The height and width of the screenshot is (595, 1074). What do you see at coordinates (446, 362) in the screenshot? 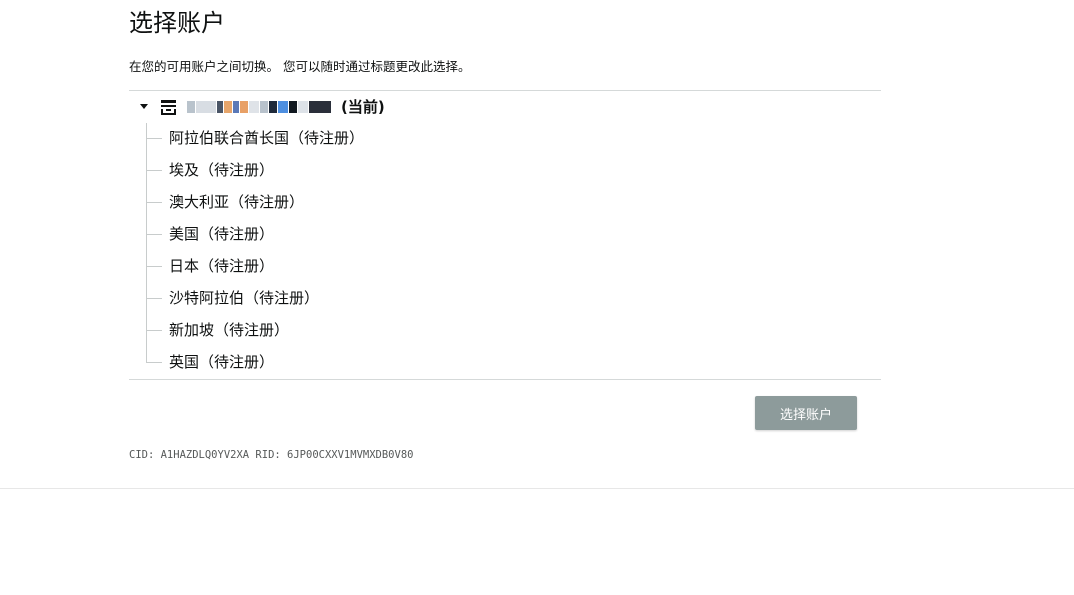
I see `list-item-marketplace: 英国（待注册）` at bounding box center [446, 362].